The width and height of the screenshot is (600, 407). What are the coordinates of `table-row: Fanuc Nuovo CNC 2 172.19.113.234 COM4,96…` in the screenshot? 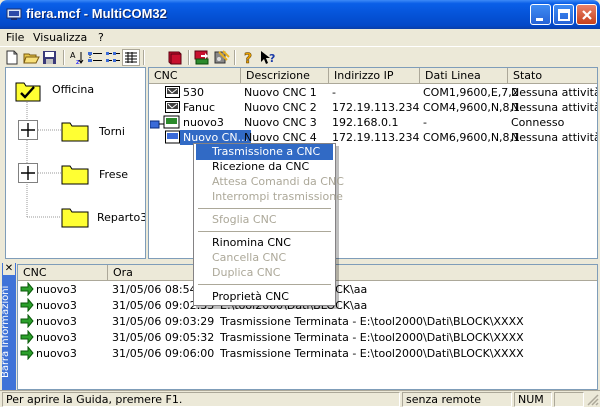 It's located at (373, 107).